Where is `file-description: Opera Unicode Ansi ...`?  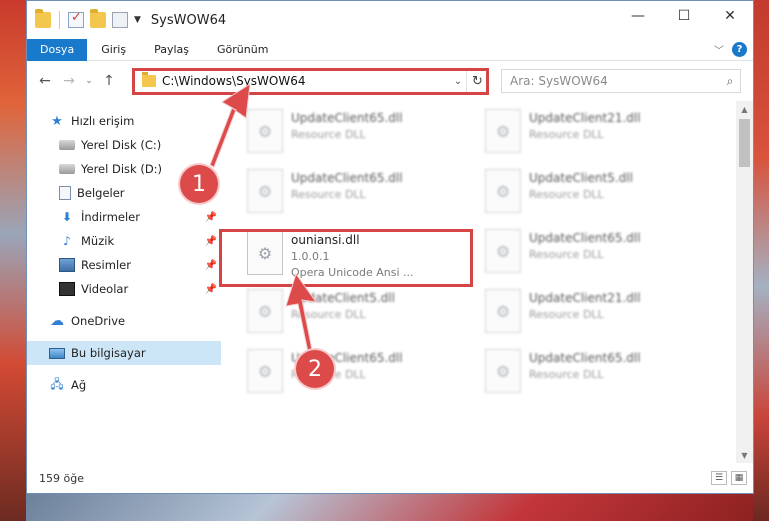 file-description: Opera Unicode Ansi ... is located at coordinates (352, 272).